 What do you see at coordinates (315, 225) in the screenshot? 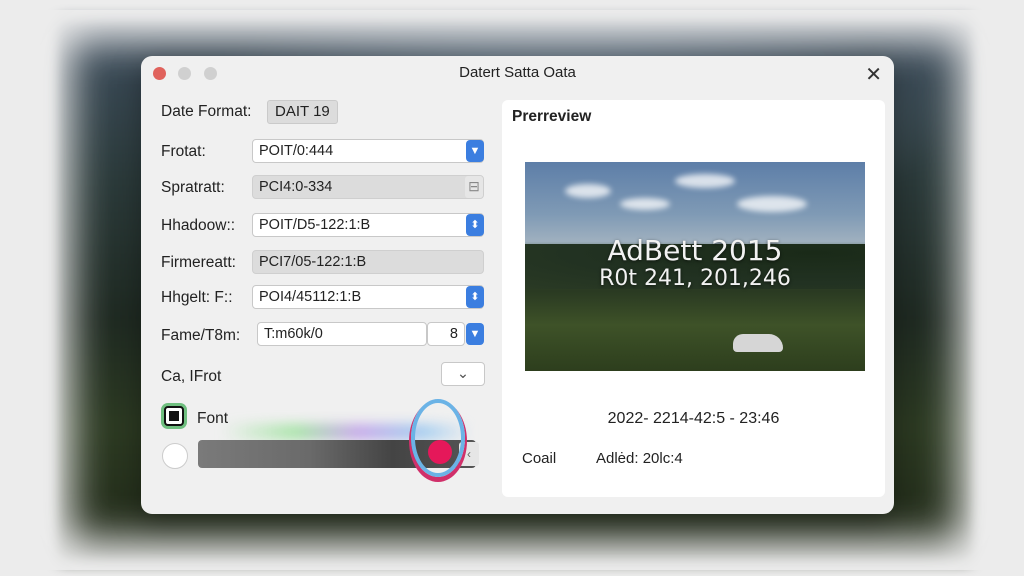
I see `hhadoow-value: POIT/D5-122:1:B` at bounding box center [315, 225].